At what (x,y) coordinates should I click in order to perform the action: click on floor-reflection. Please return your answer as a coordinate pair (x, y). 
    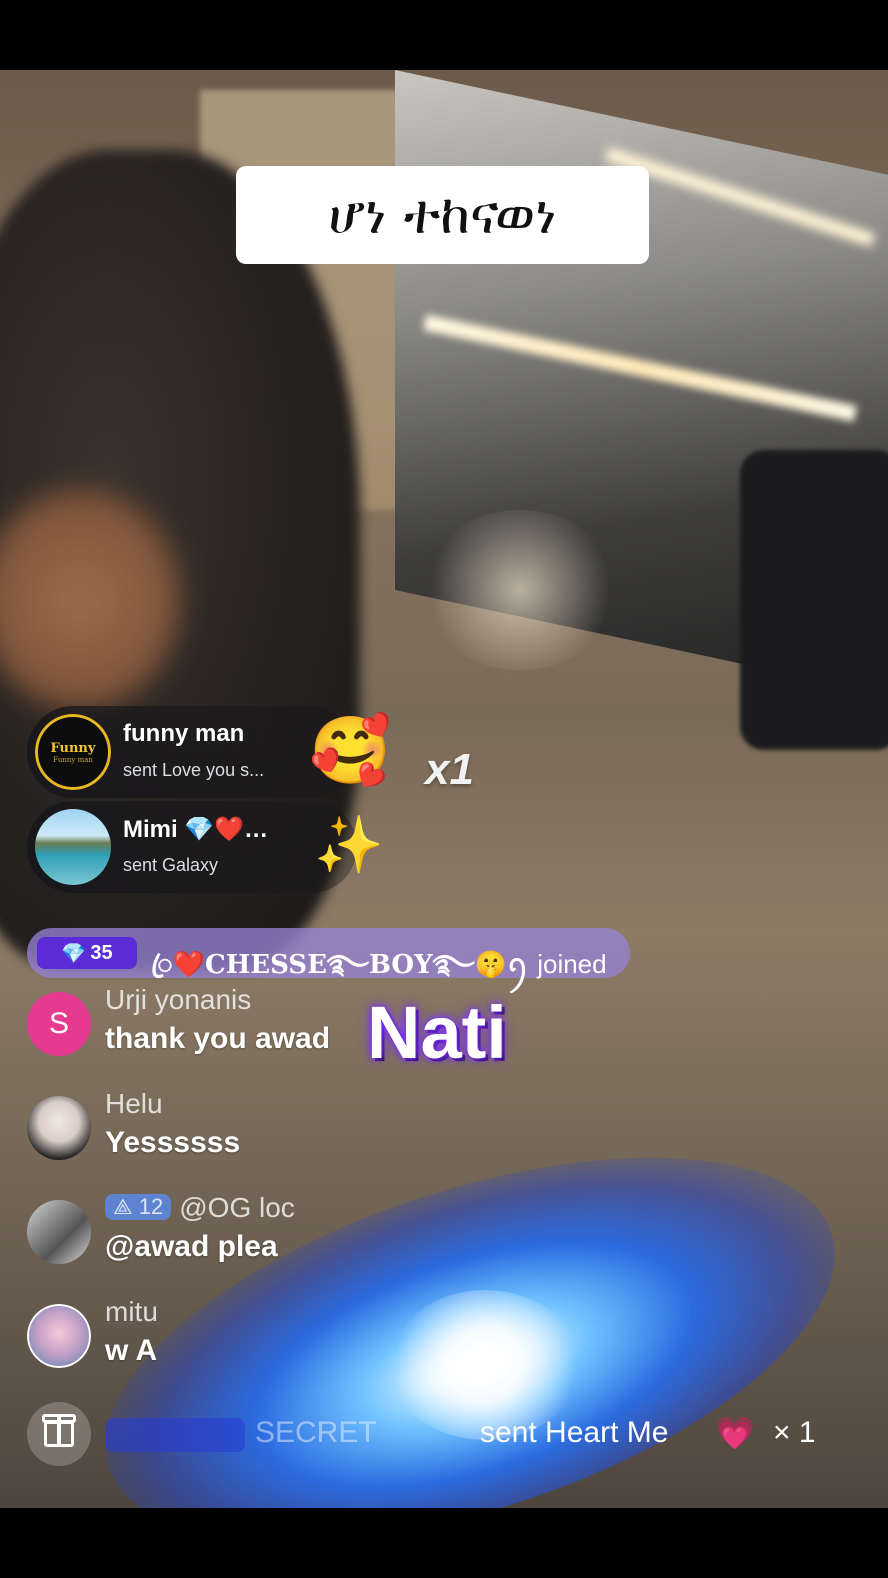
    Looking at the image, I should click on (520, 590).